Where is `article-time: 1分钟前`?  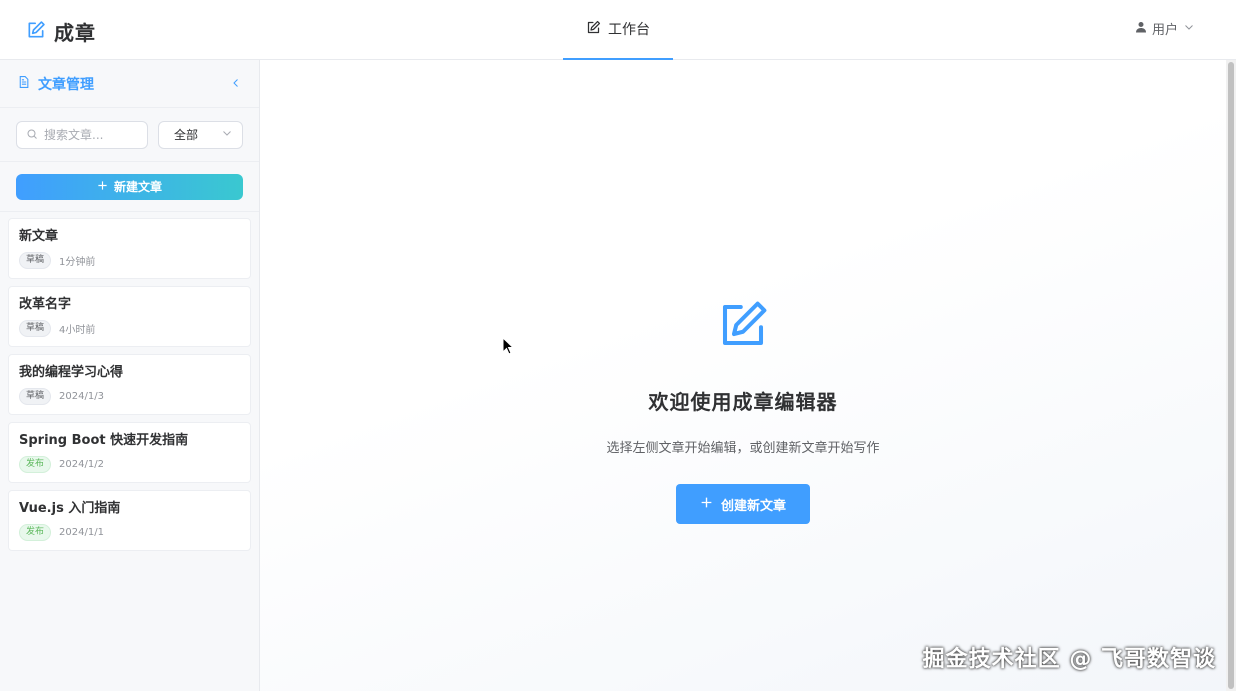 article-time: 1分钟前 is located at coordinates (77, 262).